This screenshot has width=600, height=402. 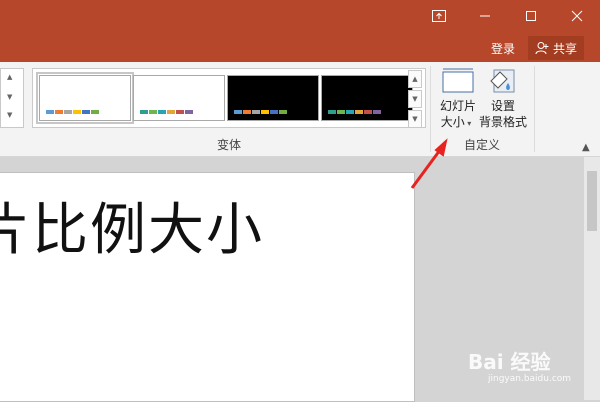 I want to click on slide-size-label-line1: 幻灯片, so click(x=457, y=106).